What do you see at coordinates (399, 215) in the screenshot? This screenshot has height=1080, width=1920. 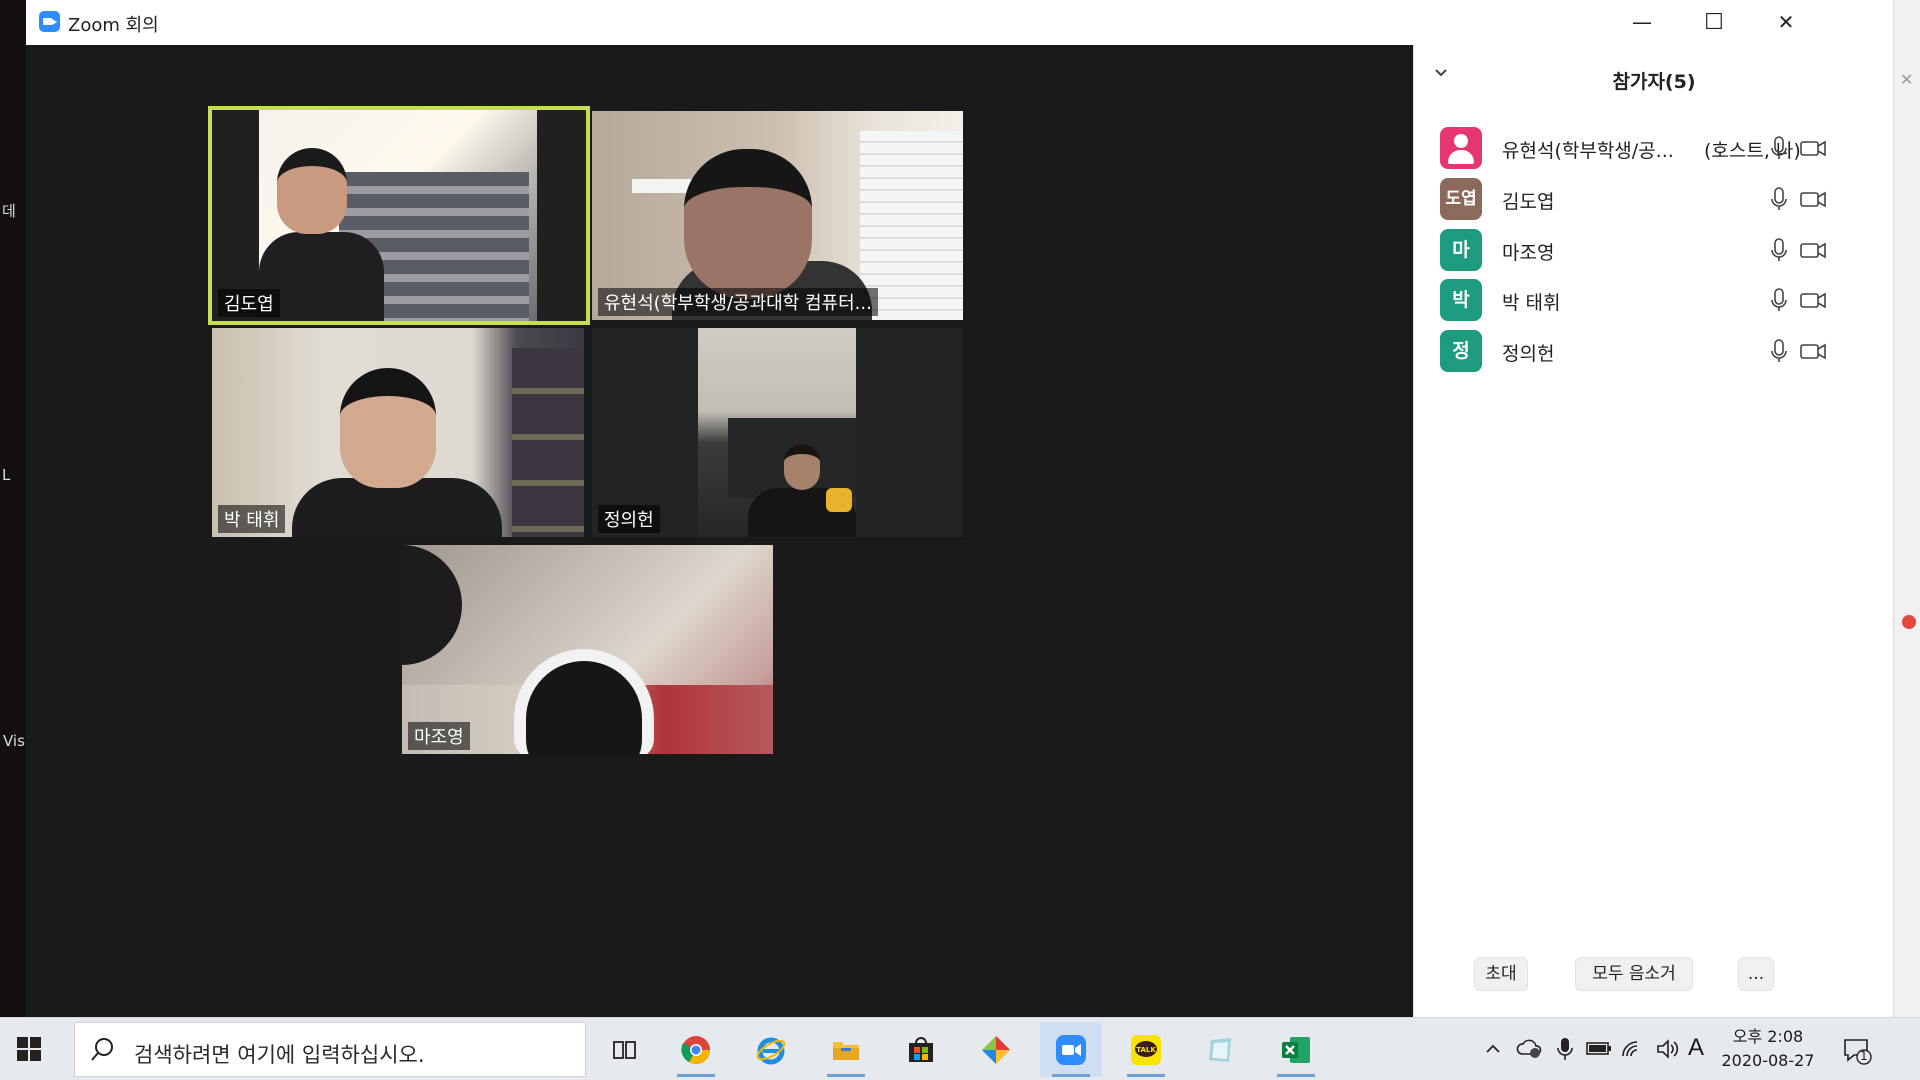 I see `video-tile-active-speaker: 김도엽` at bounding box center [399, 215].